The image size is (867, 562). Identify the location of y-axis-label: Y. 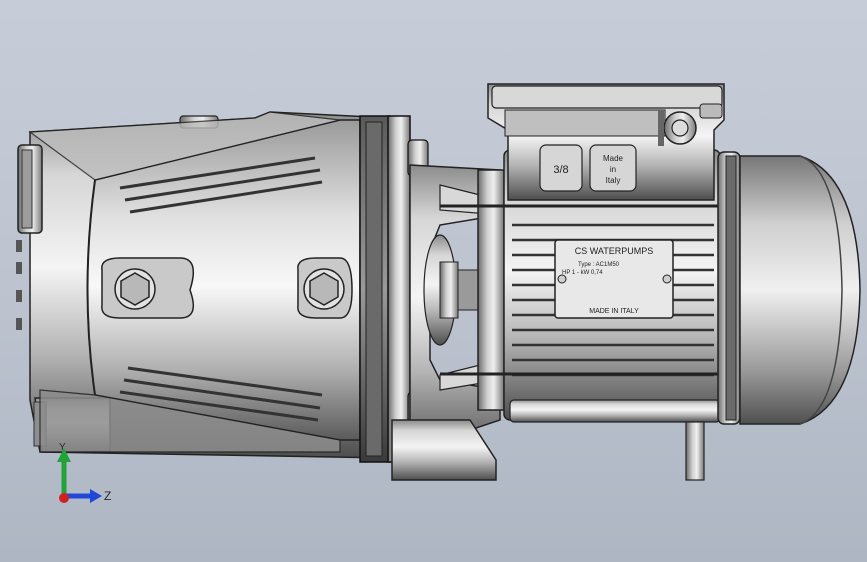
(62, 447).